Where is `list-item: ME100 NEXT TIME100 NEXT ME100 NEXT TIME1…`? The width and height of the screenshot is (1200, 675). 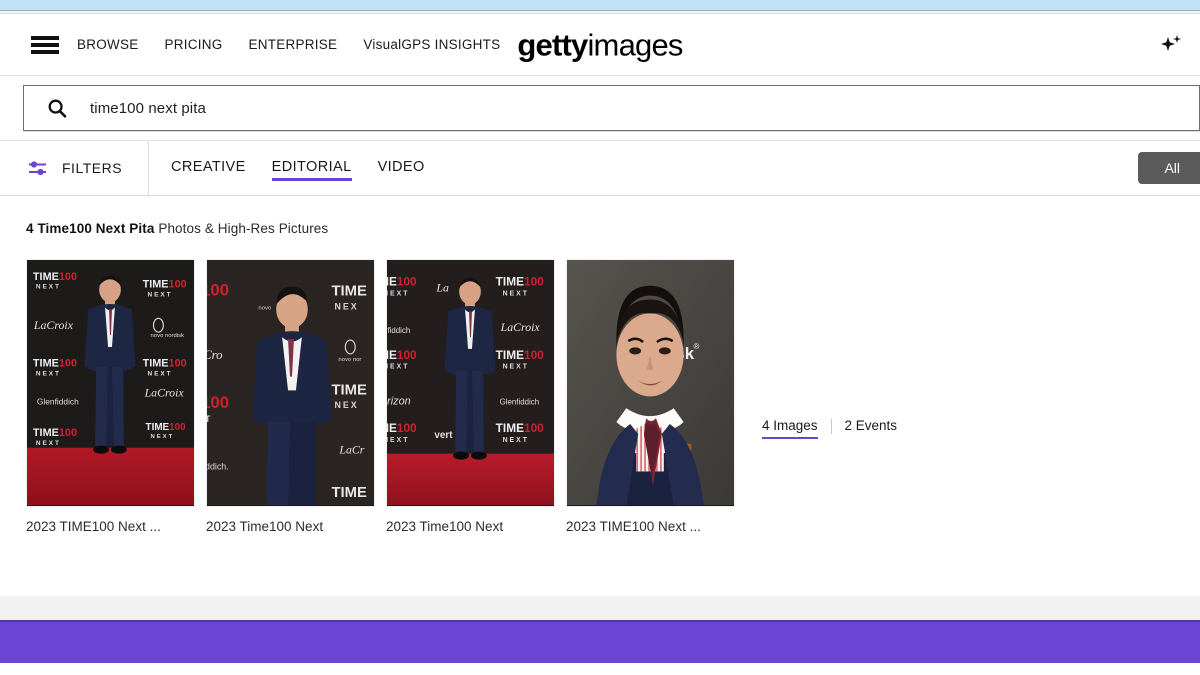 list-item: ME100 NEXT TIME100 NEXT ME100 NEXT TIME1… is located at coordinates (470, 396).